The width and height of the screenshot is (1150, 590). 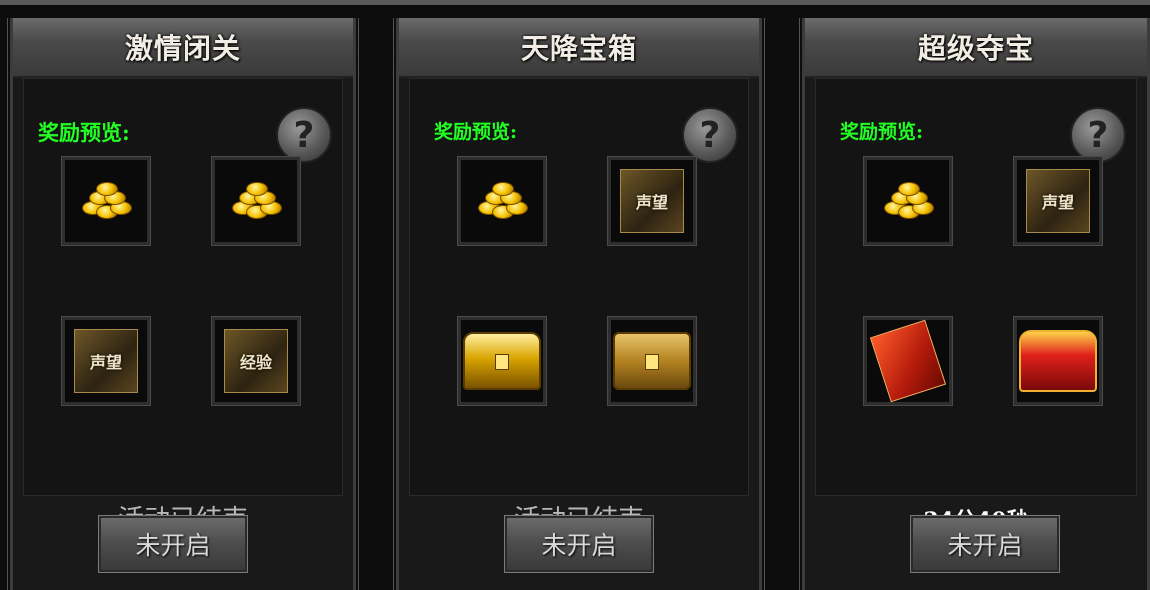 I want to click on ornate-chest-icon, so click(x=652, y=361).